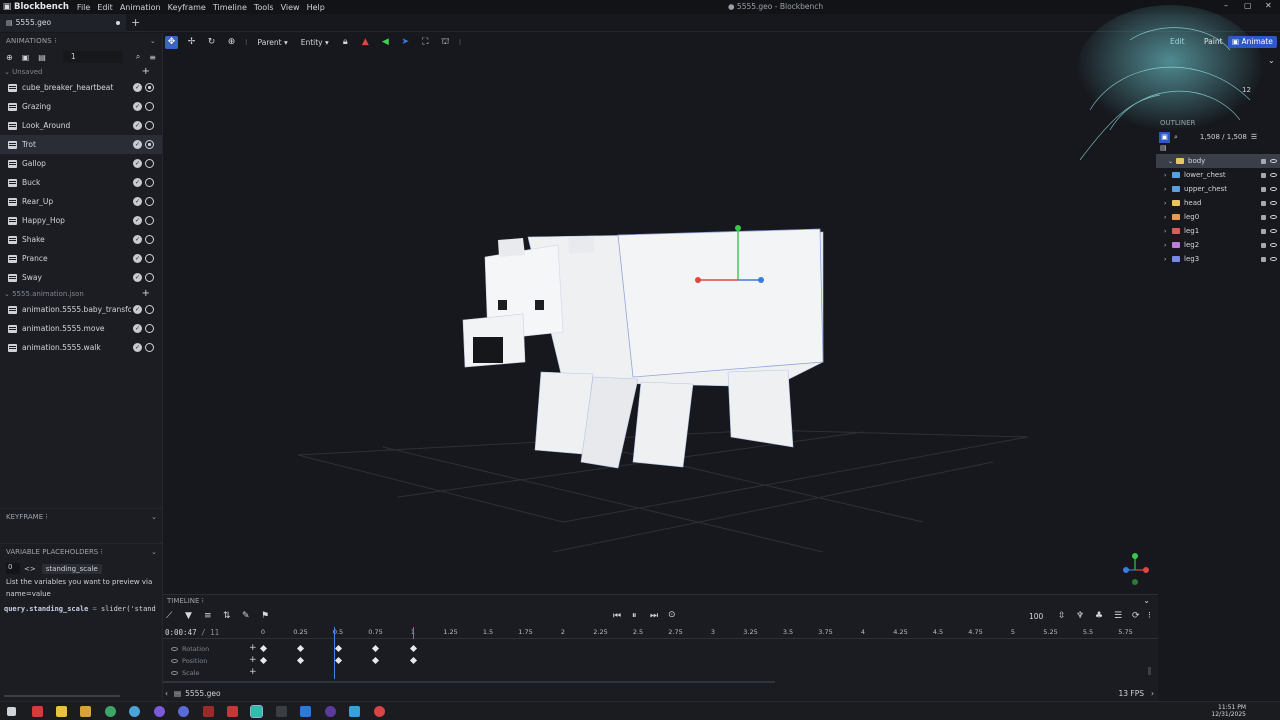 The image size is (1280, 720). Describe the element at coordinates (1218, 189) in the screenshot. I see `outliner-item-upper_chest: › upper_chest` at that location.